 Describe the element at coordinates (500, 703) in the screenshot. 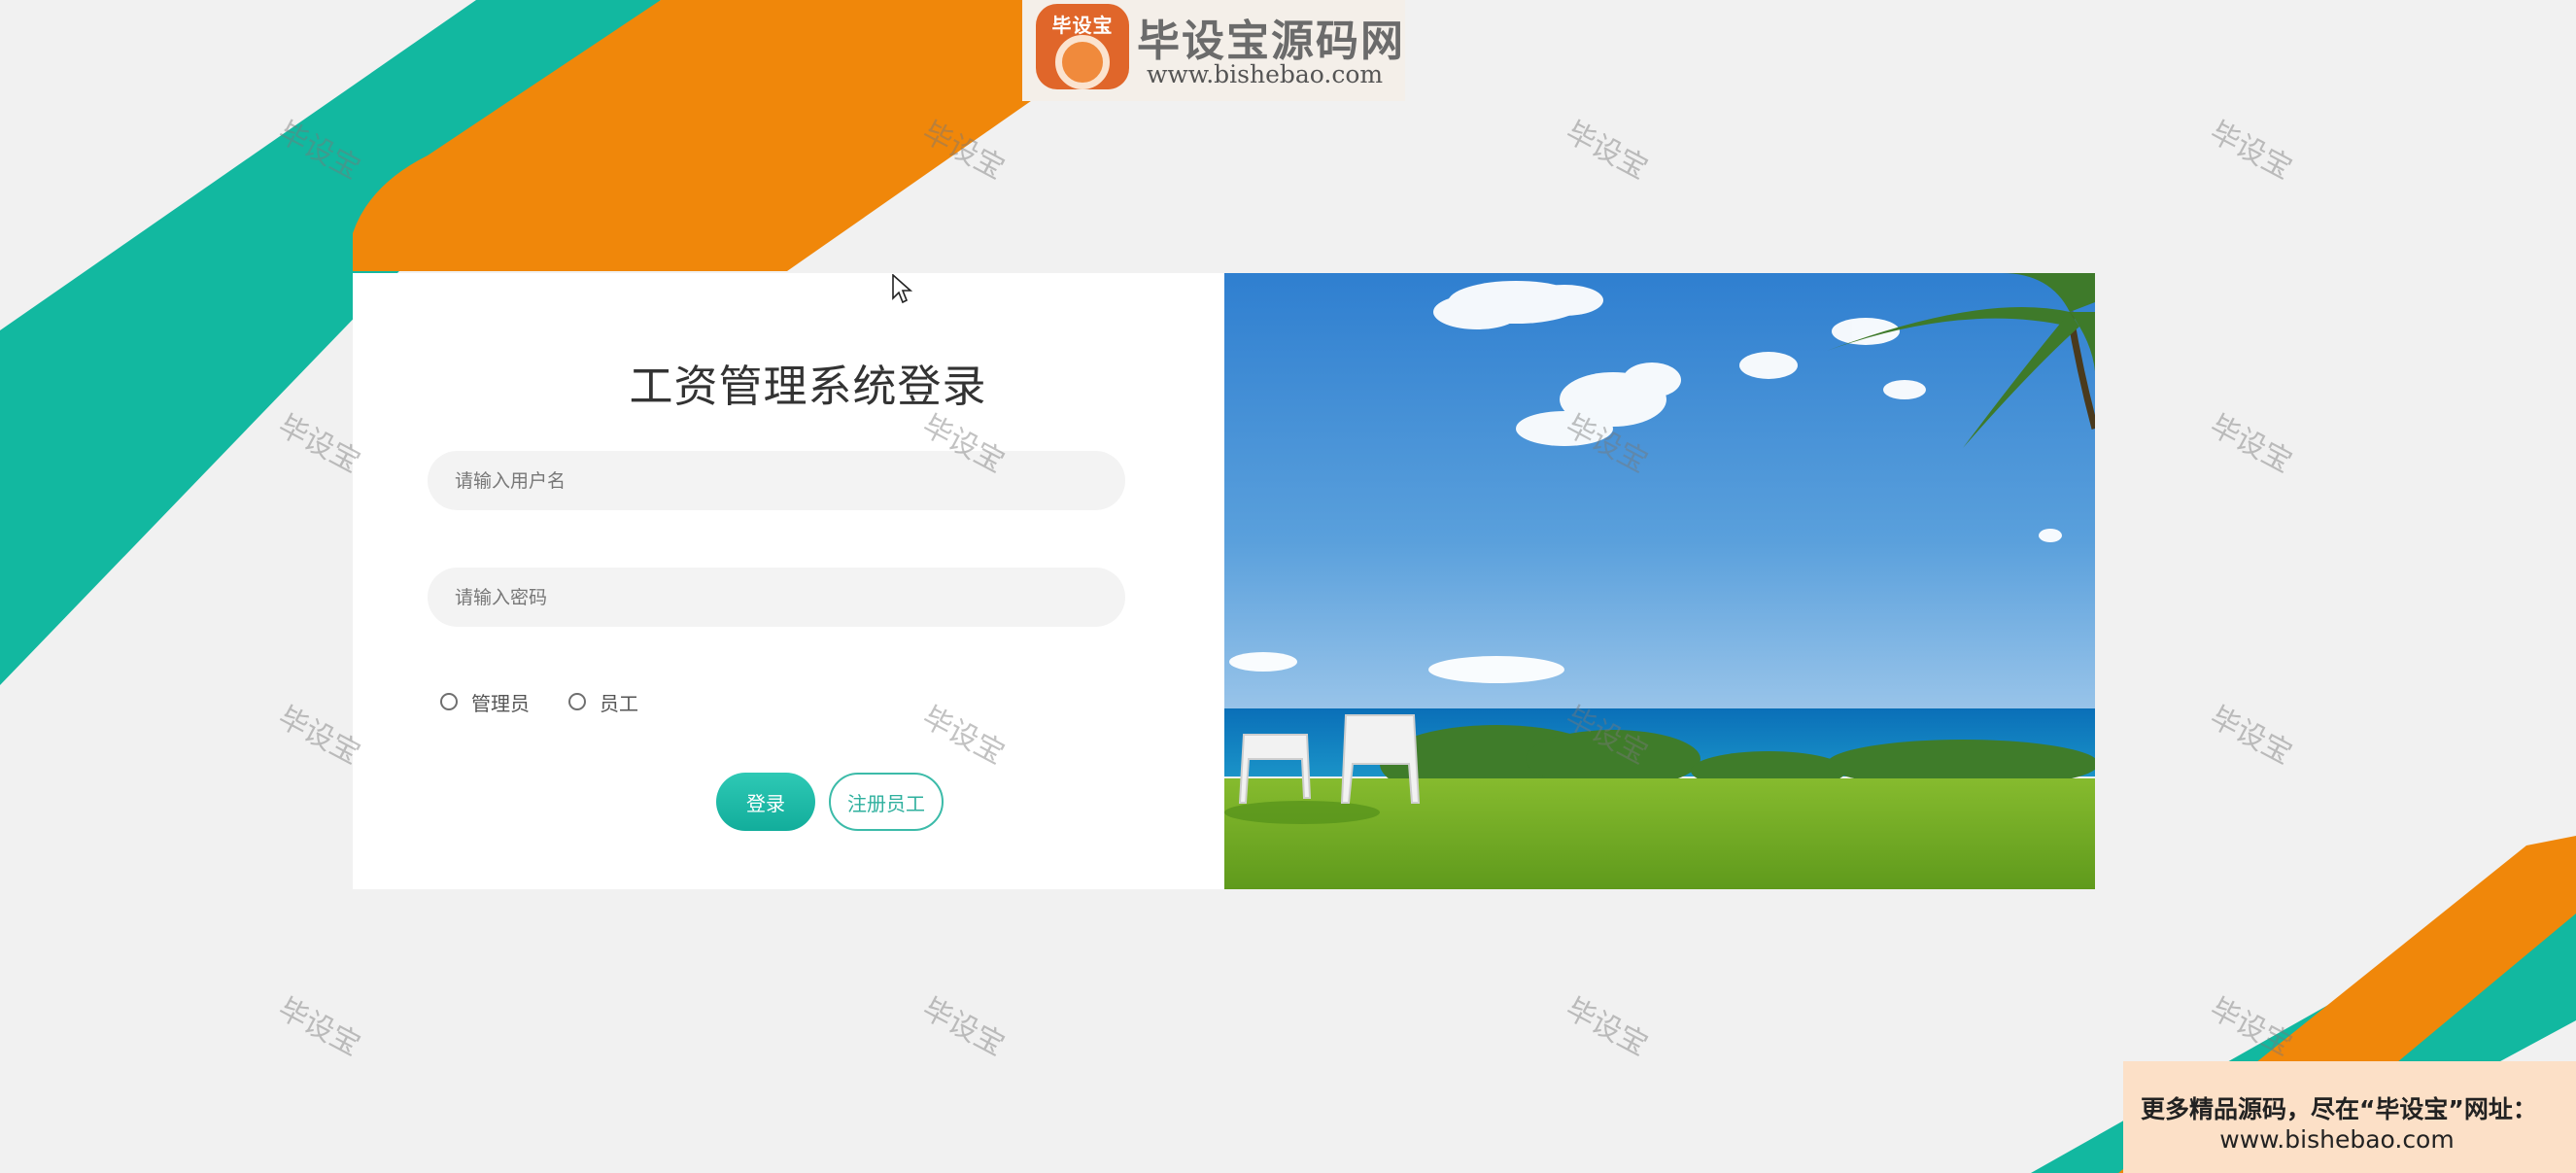

I see `role-label-admin: 管理员` at that location.